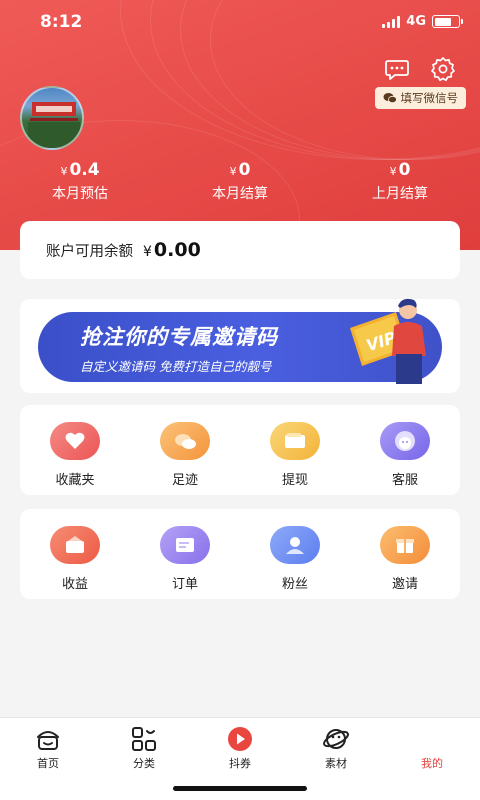  What do you see at coordinates (405, 545) in the screenshot?
I see `gift-icon` at bounding box center [405, 545].